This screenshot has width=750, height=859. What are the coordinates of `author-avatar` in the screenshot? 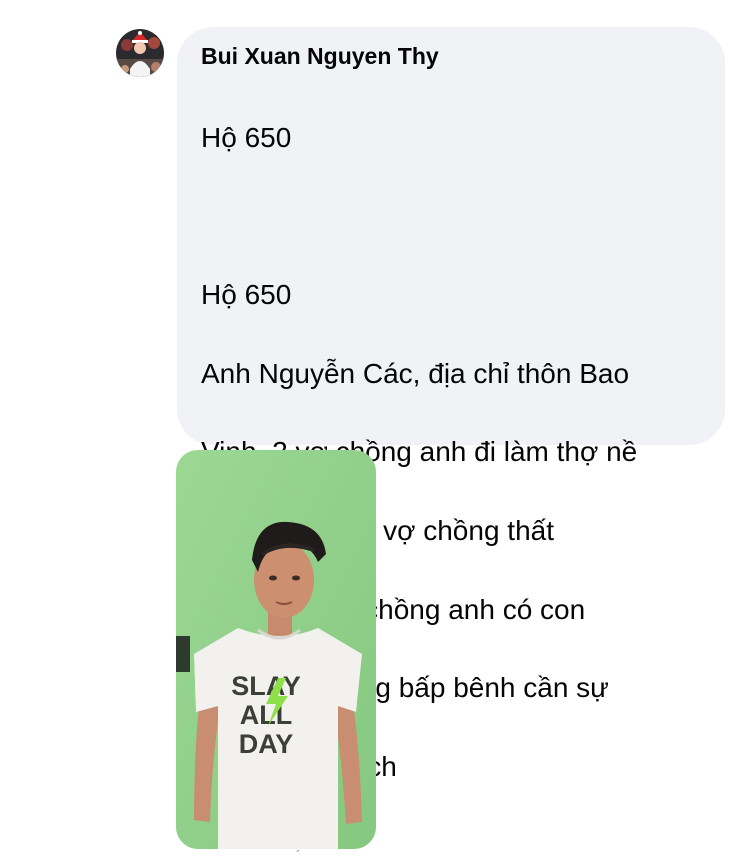 It's located at (140, 53).